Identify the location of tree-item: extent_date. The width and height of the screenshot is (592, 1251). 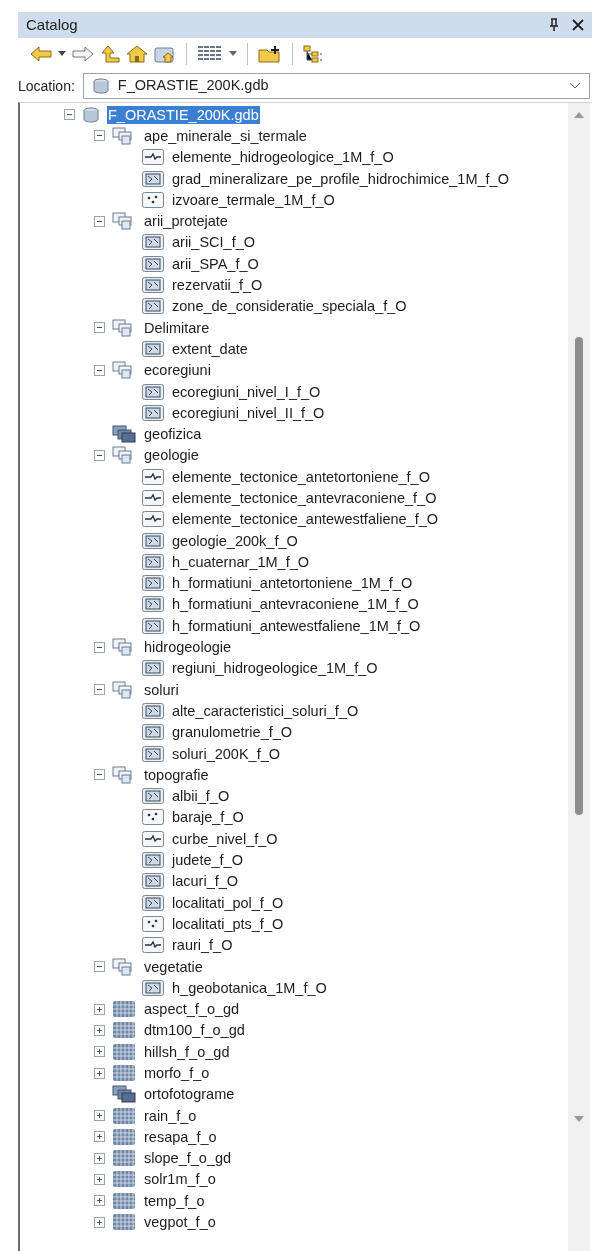
(210, 348).